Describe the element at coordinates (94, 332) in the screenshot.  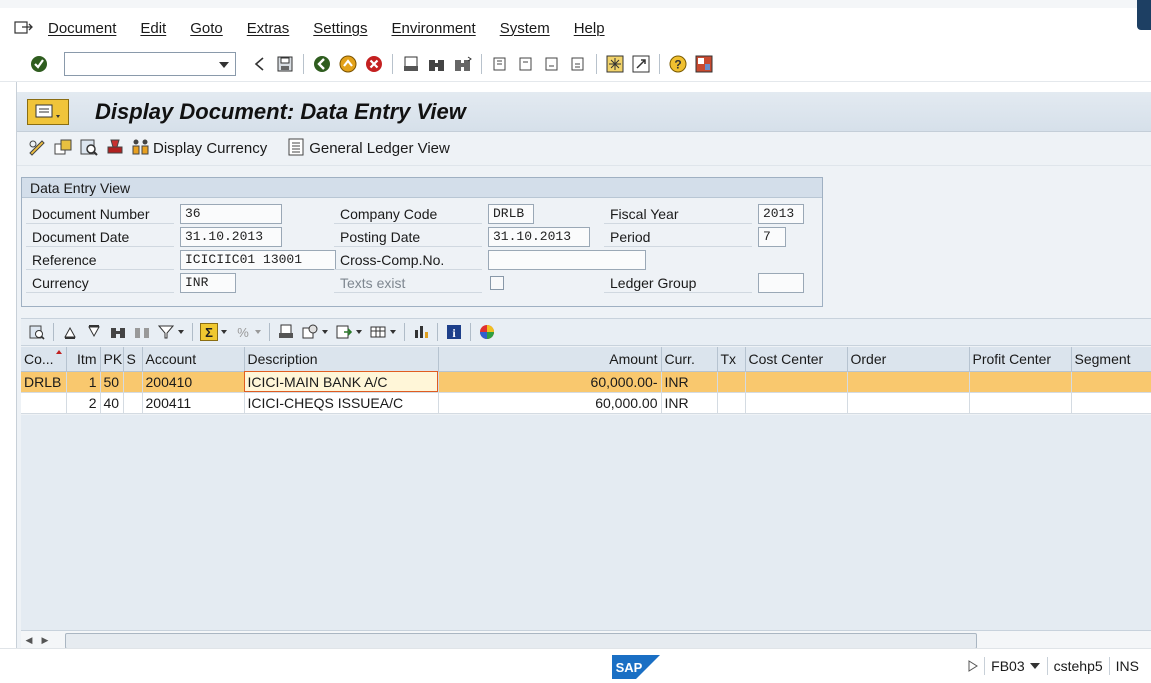
I see `sort-descending-icon` at that location.